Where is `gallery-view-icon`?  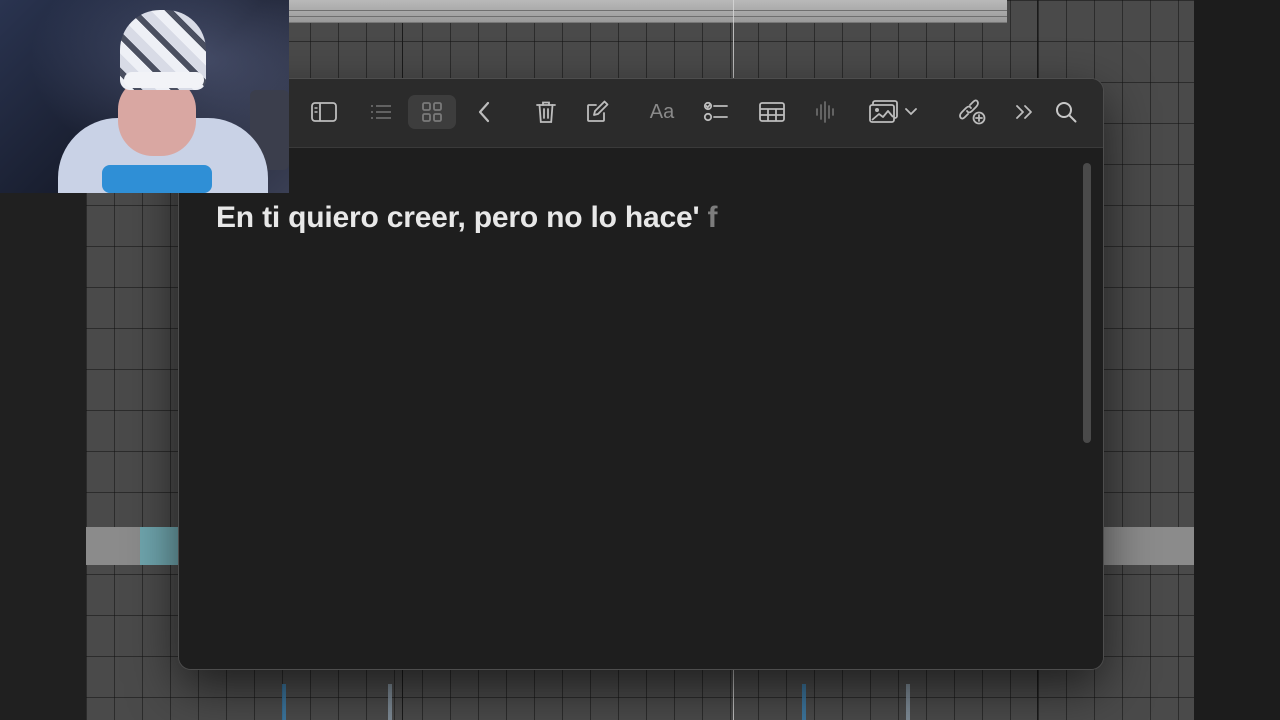
gallery-view-icon is located at coordinates (432, 112).